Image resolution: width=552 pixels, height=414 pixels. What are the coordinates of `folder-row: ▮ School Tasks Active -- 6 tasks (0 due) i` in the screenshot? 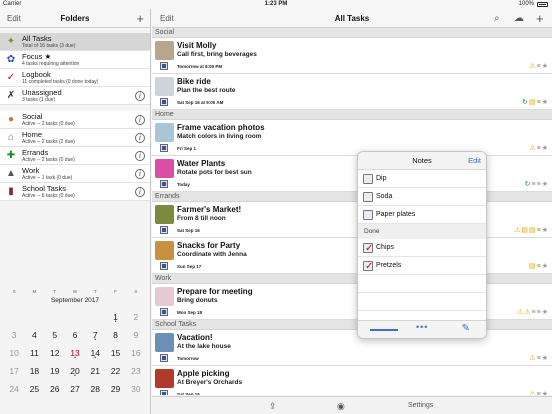 It's located at (75, 192).